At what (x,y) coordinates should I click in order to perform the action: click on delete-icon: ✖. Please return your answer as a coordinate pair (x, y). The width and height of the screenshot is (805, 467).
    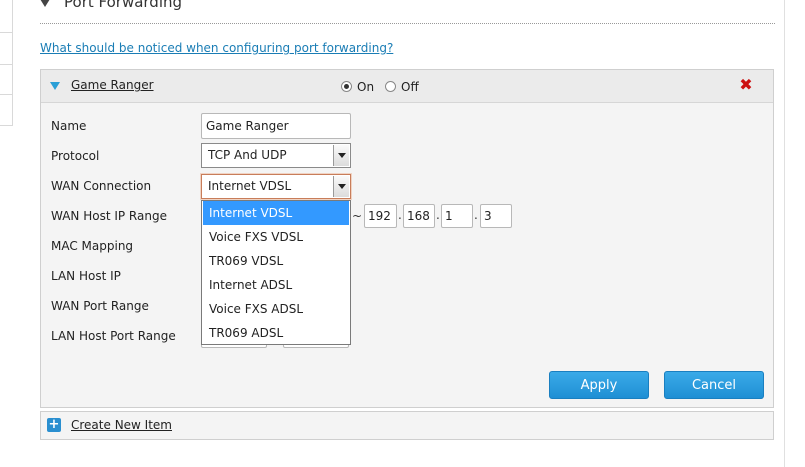
    Looking at the image, I should click on (746, 85).